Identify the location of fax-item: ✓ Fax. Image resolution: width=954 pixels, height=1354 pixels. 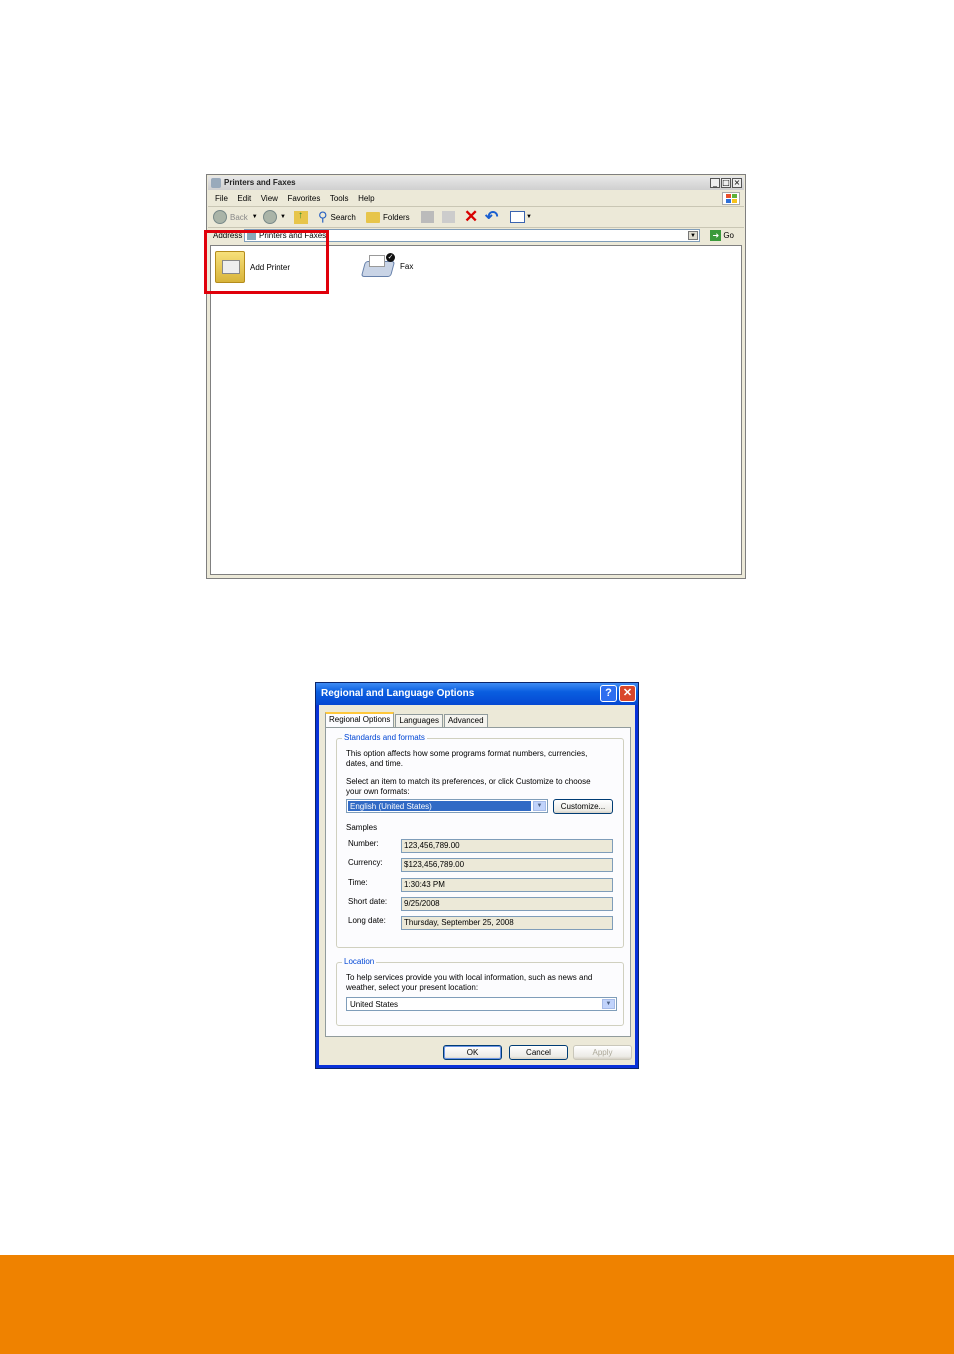
(387, 266).